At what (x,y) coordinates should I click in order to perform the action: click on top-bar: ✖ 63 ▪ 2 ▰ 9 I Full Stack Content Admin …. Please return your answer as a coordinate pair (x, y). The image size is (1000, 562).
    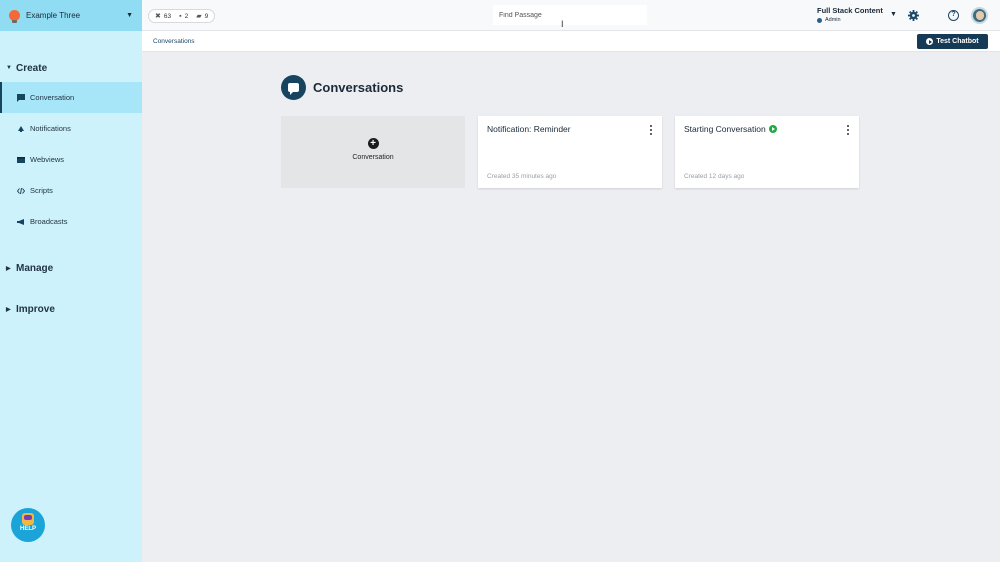
    Looking at the image, I should click on (571, 15).